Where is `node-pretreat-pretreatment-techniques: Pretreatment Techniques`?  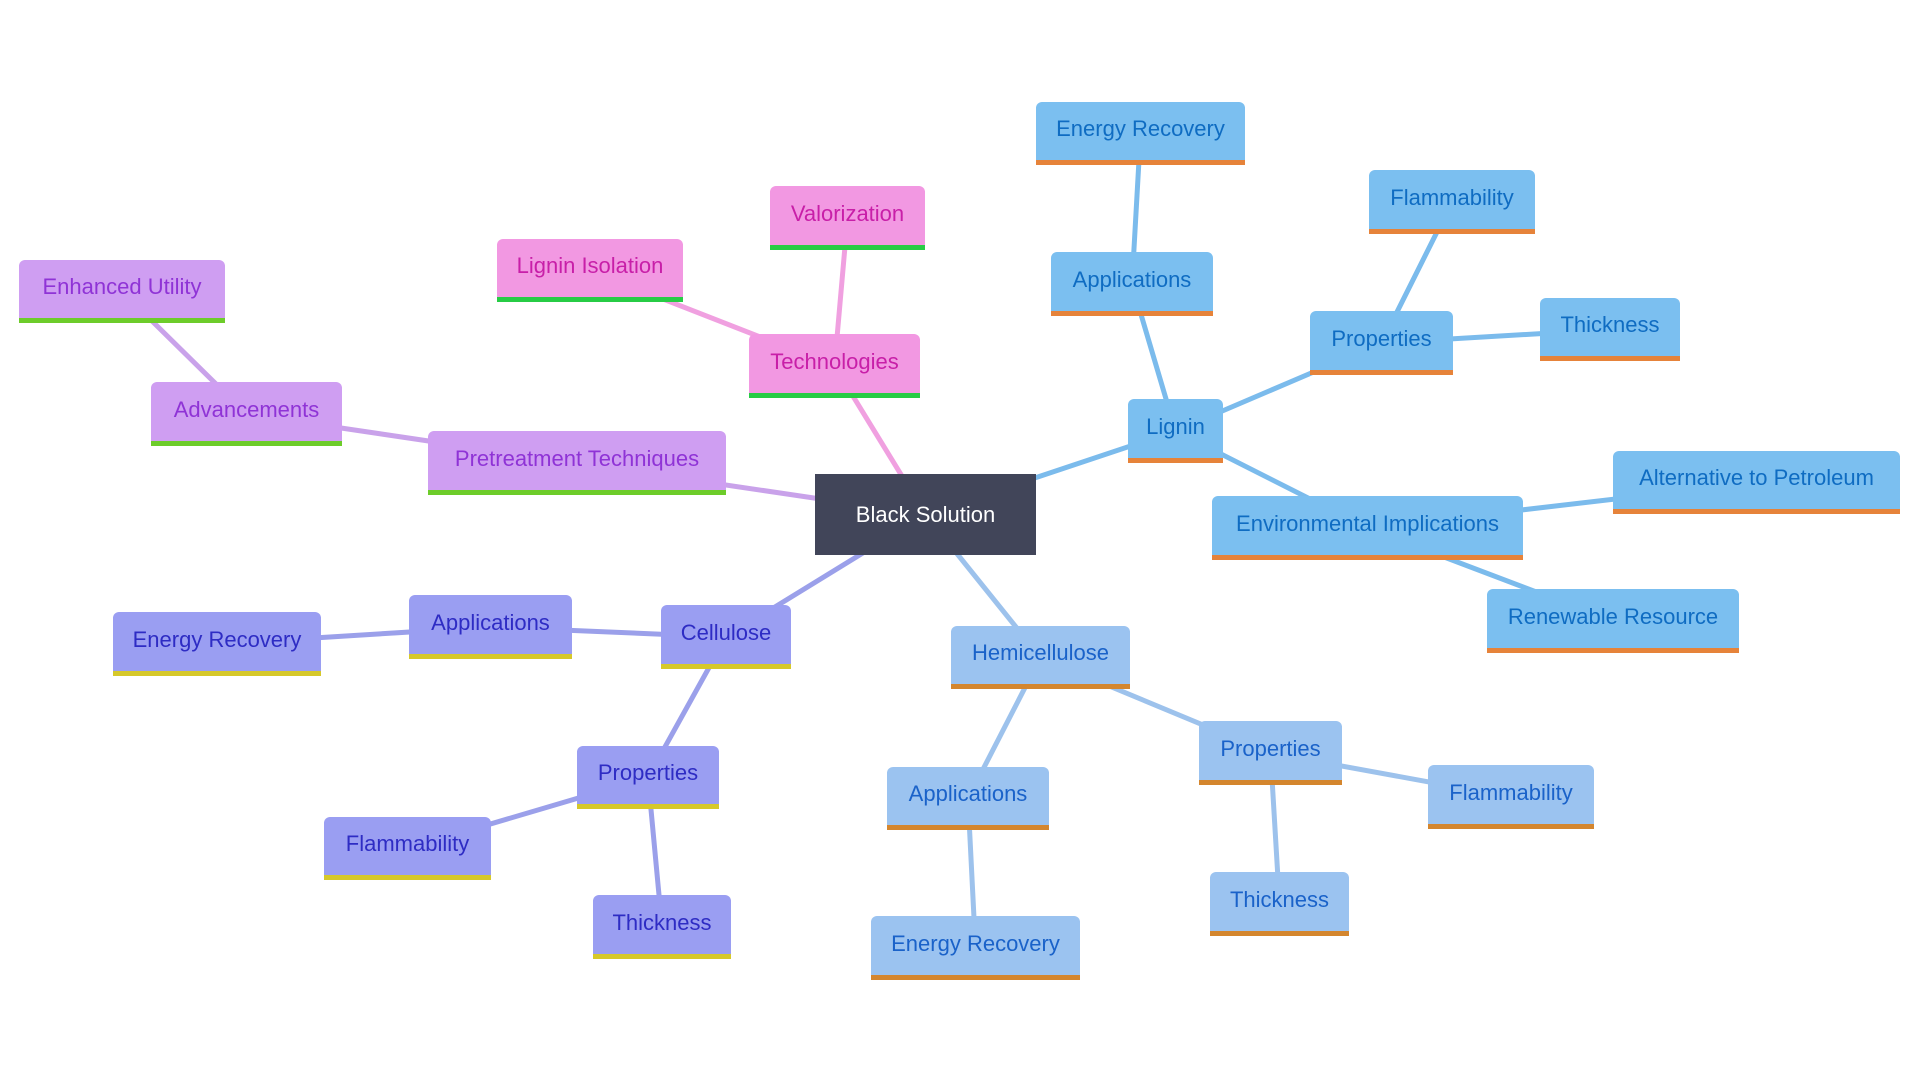 node-pretreat-pretreatment-techniques: Pretreatment Techniques is located at coordinates (577, 463).